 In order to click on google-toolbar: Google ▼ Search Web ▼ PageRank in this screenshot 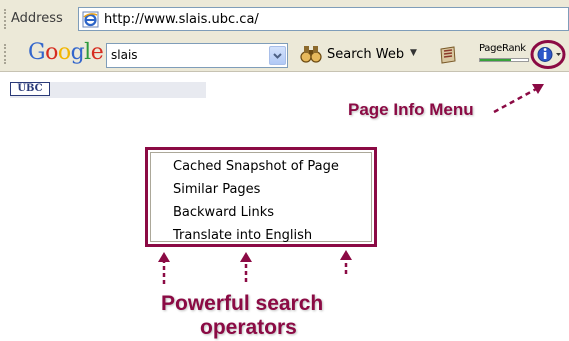, I will do `click(284, 55)`.